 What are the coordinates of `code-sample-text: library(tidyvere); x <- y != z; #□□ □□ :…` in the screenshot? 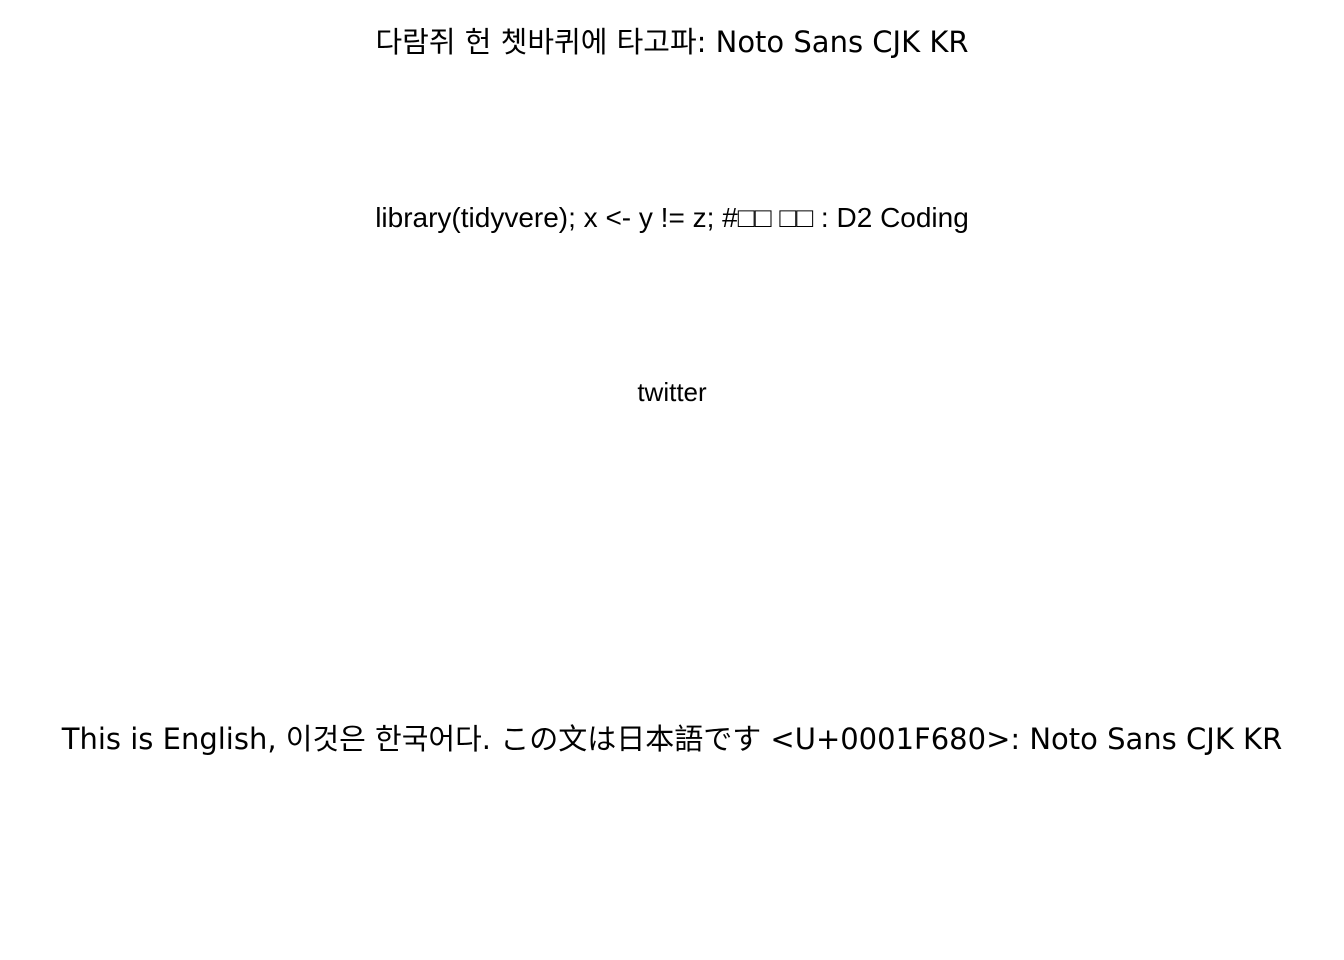 It's located at (672, 217).